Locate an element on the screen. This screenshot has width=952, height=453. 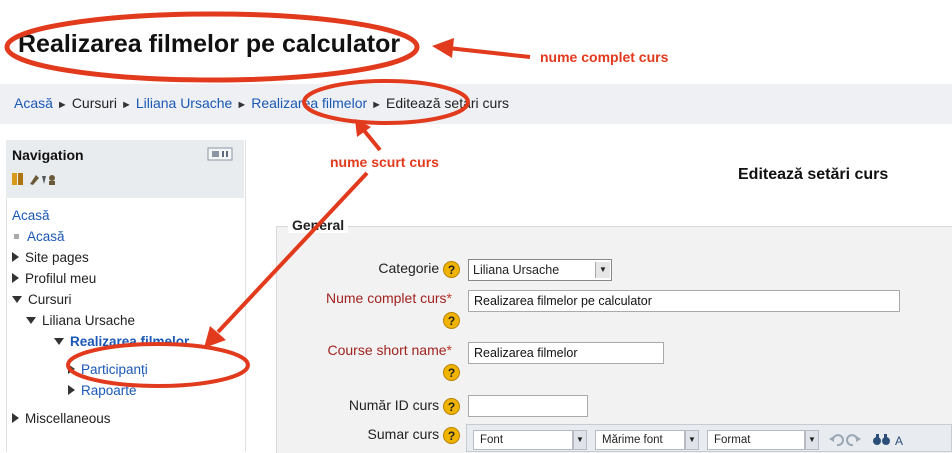
annotation-ellipse-title is located at coordinates (212, 47).